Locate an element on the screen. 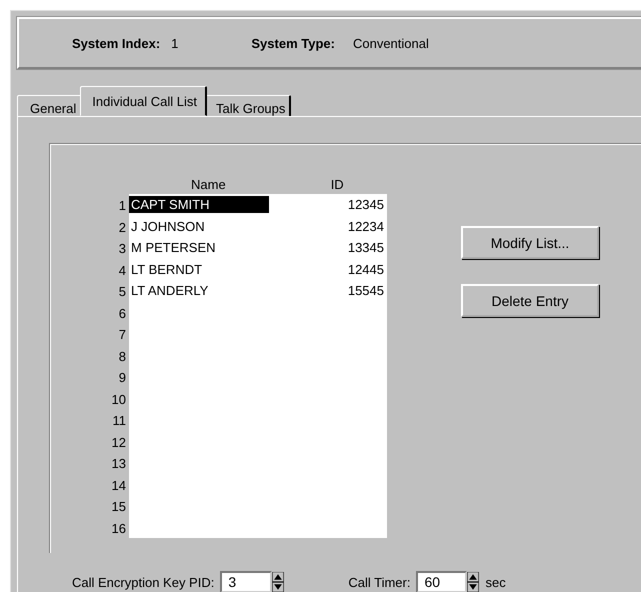 This screenshot has height=592, width=641. list-item-id: 13345 is located at coordinates (366, 247).